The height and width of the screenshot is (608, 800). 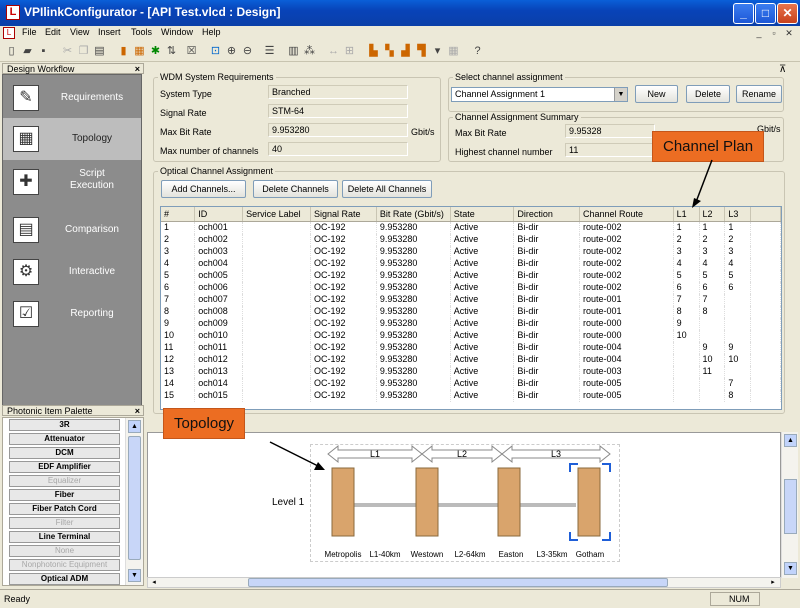 What do you see at coordinates (53, 32) in the screenshot?
I see `menu-edit: Edit` at bounding box center [53, 32].